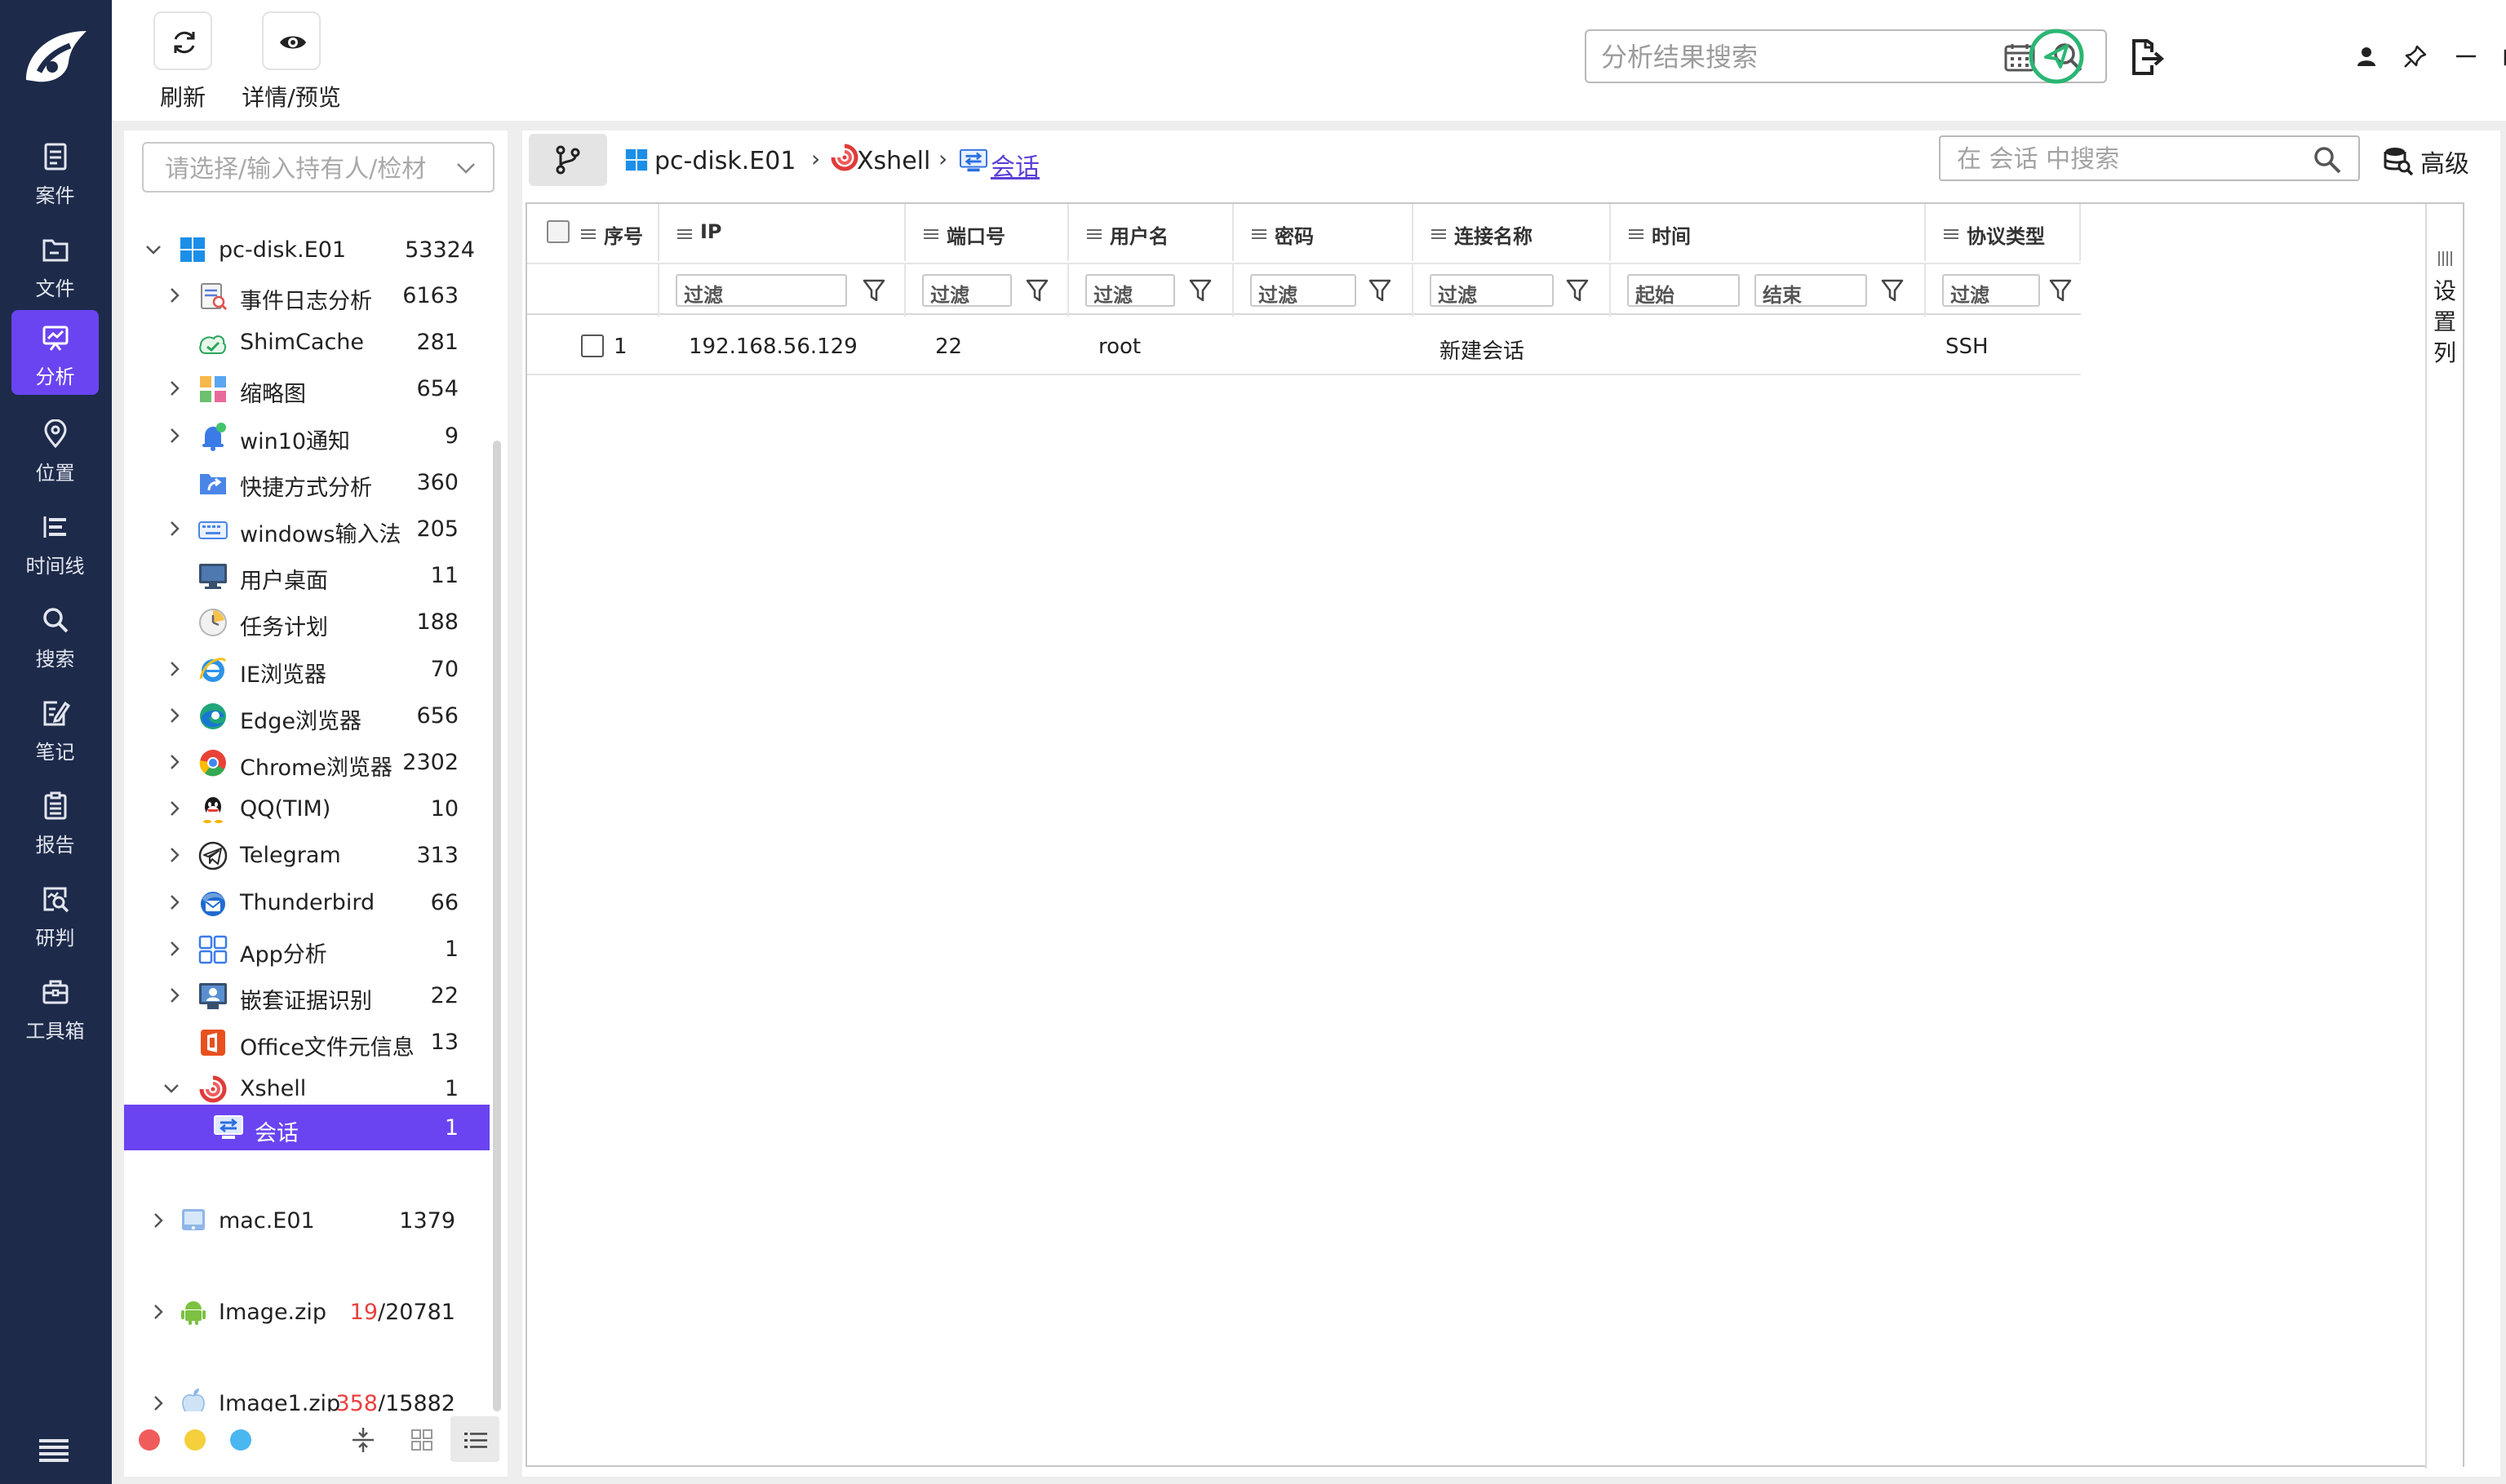  I want to click on filter-input-connection-name: 过滤, so click(1492, 290).